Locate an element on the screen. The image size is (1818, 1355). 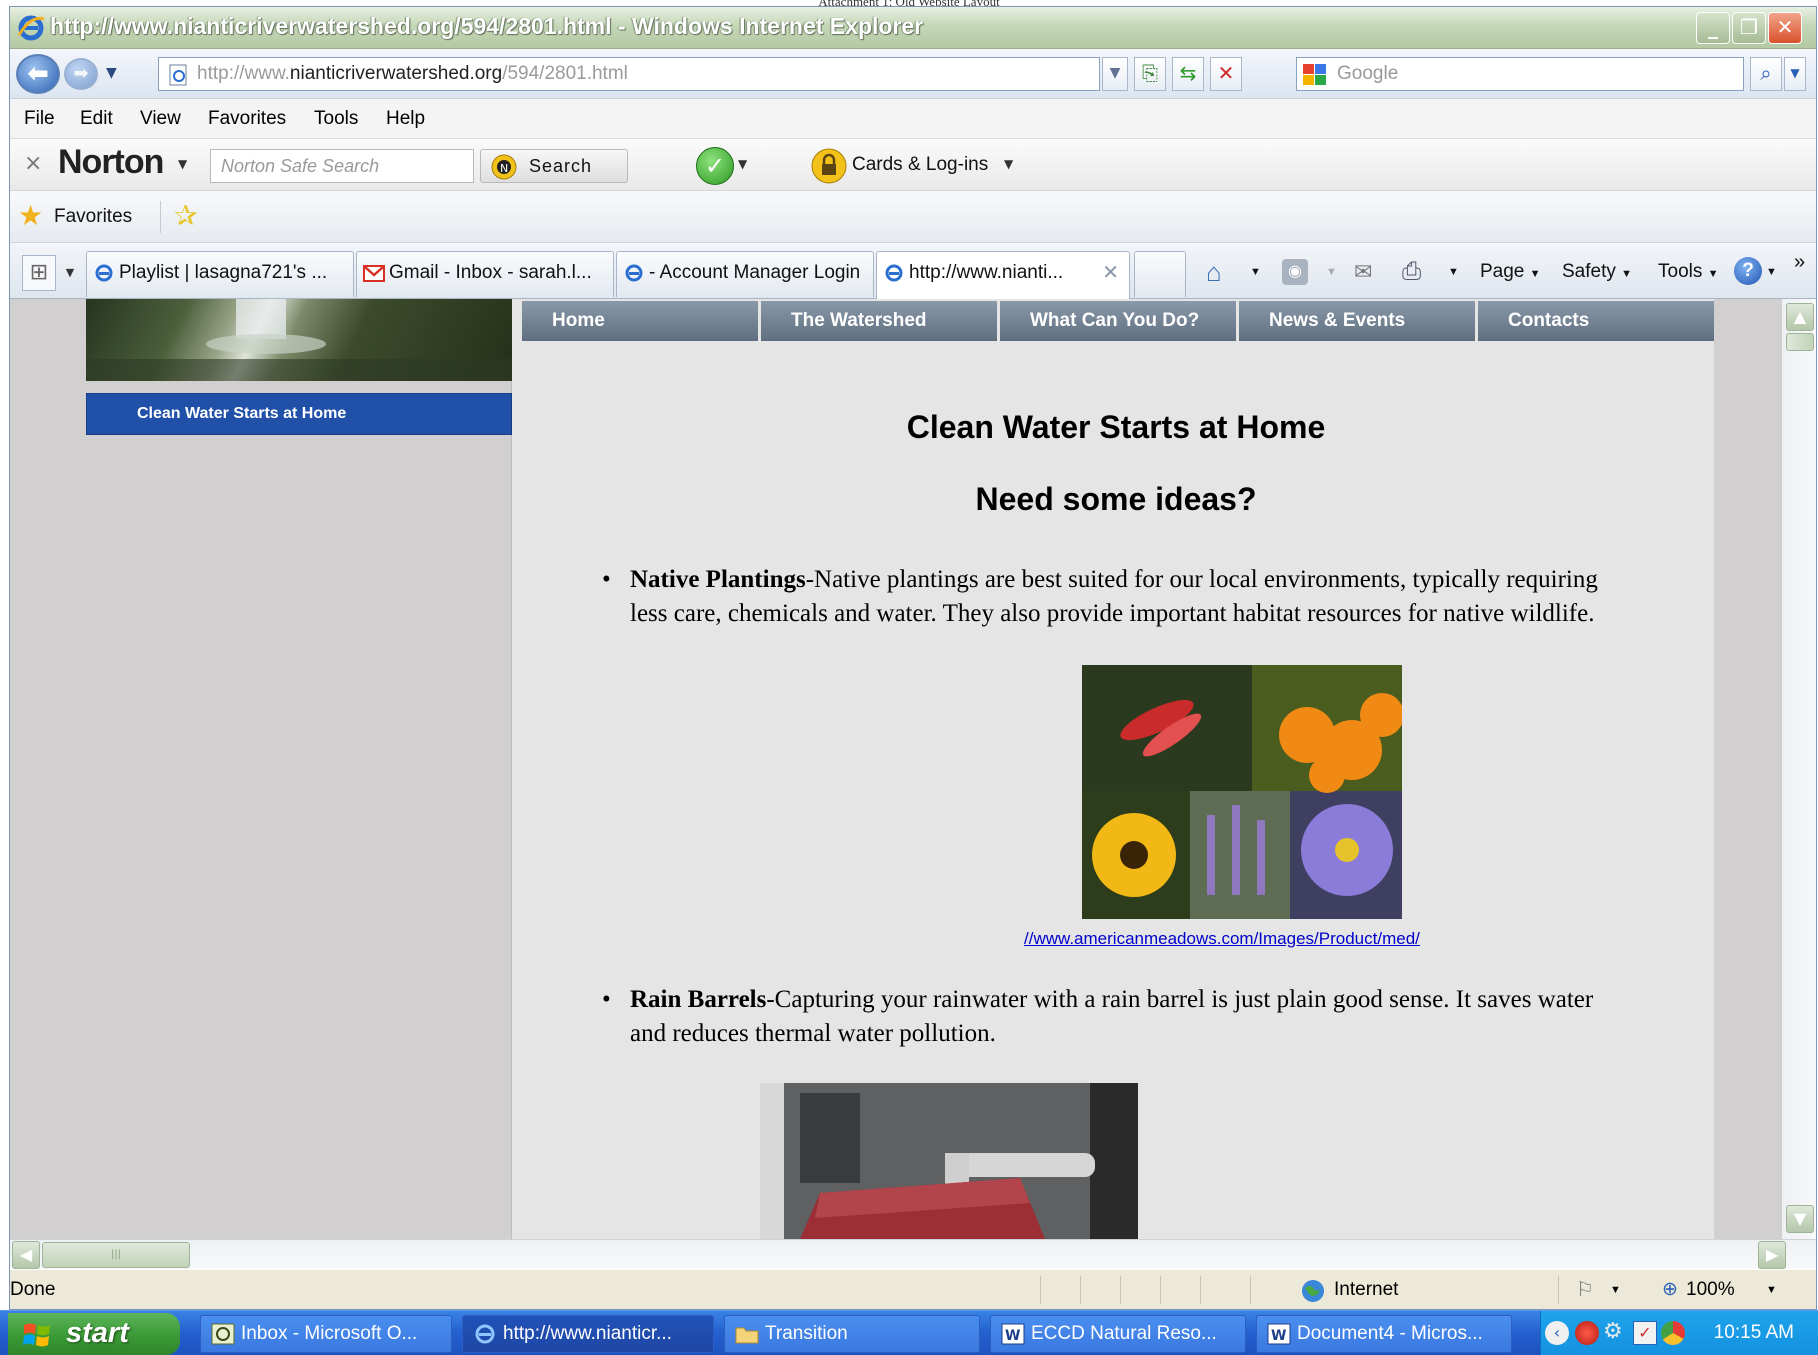
address-dropdown-button: ▼ is located at coordinates (1115, 74).